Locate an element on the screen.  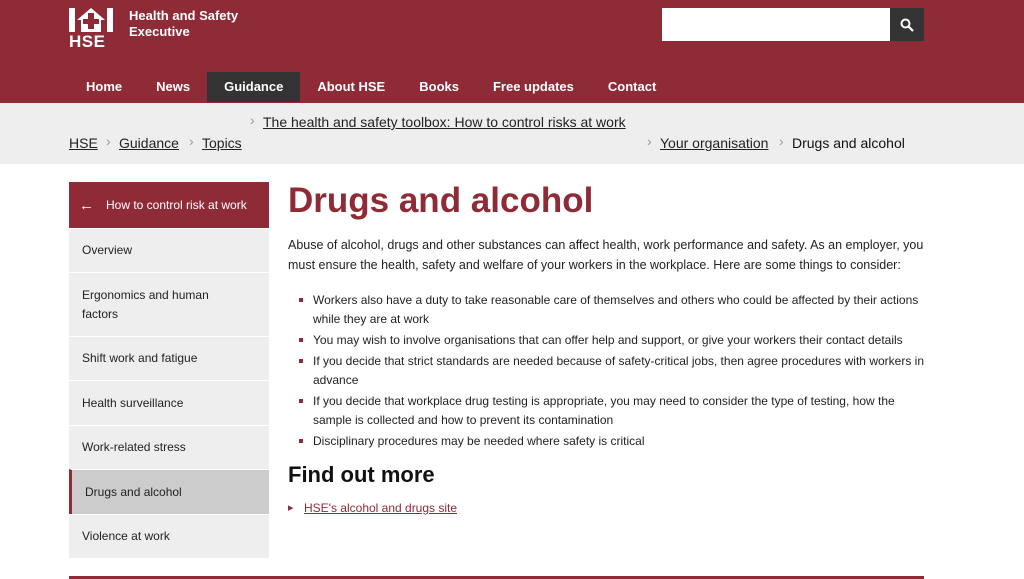
nav-item-news: News is located at coordinates (173, 87).